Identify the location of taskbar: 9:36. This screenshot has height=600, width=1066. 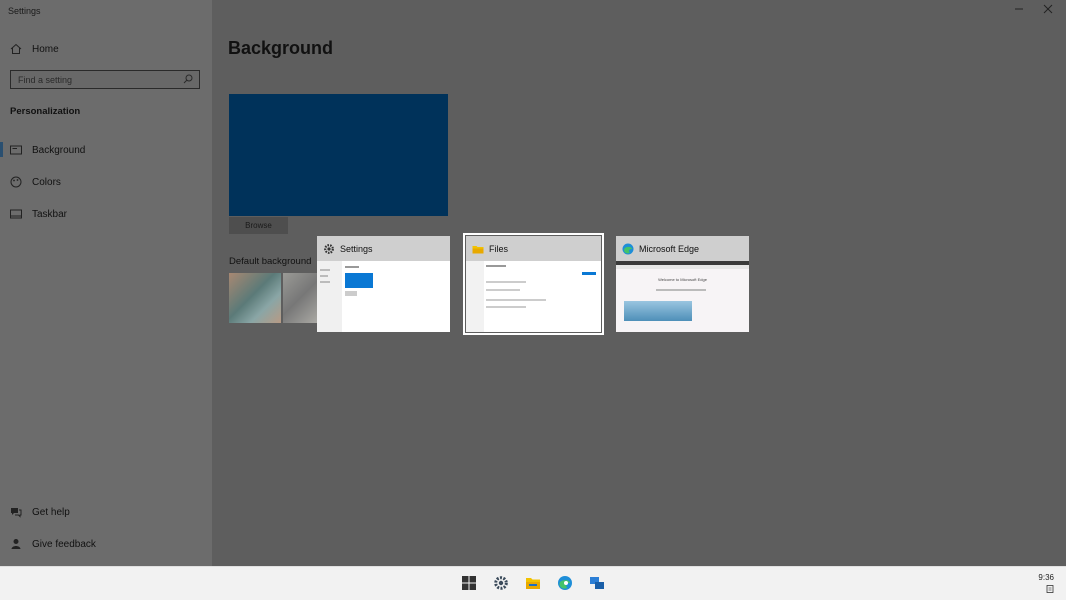
(533, 583).